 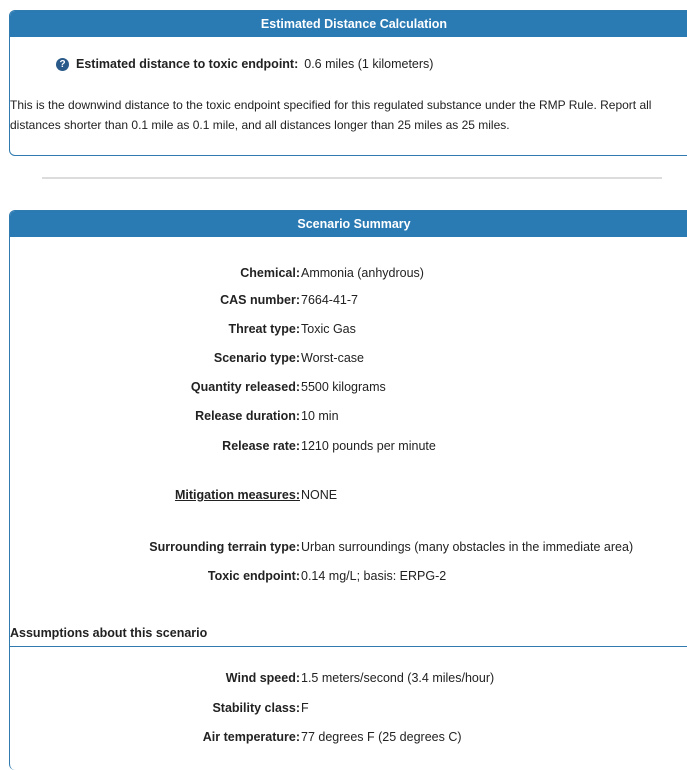 I want to click on summary-row-chemical: Chemical: Ammonia (anhydrous), so click(x=348, y=273).